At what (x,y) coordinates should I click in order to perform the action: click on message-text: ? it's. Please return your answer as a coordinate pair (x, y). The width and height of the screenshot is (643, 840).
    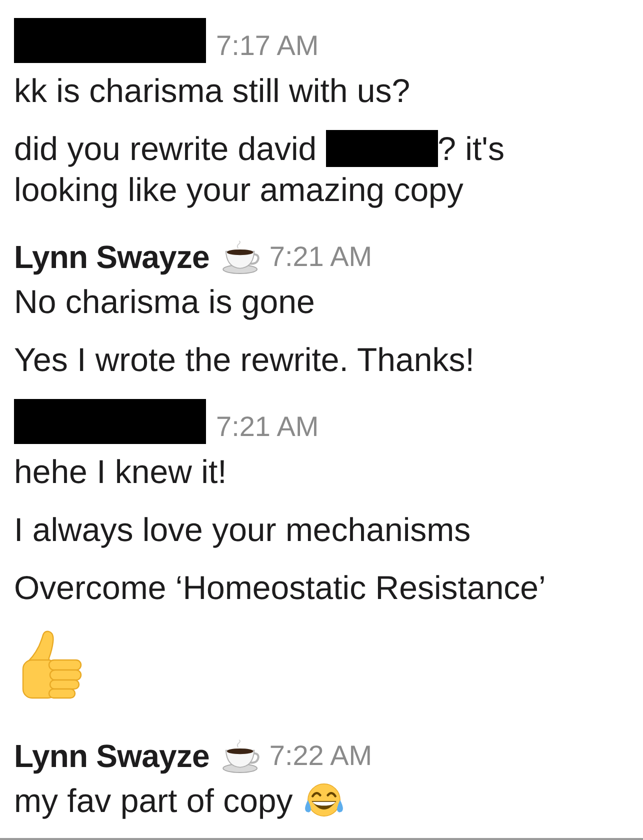
    Looking at the image, I should click on (471, 149).